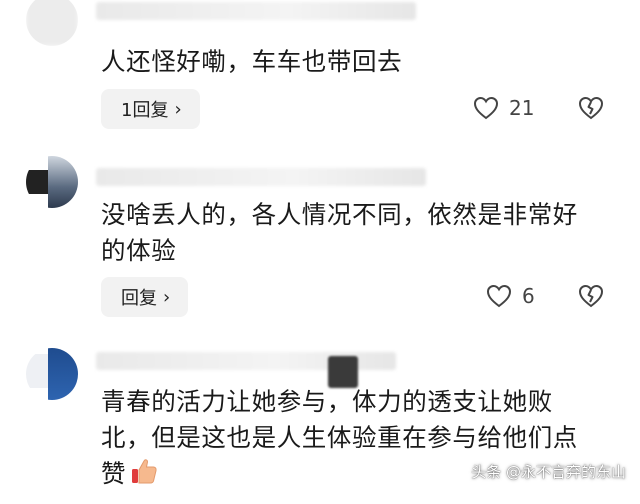 The width and height of the screenshot is (640, 504). What do you see at coordinates (528, 296) in the screenshot?
I see `like-count: 6` at bounding box center [528, 296].